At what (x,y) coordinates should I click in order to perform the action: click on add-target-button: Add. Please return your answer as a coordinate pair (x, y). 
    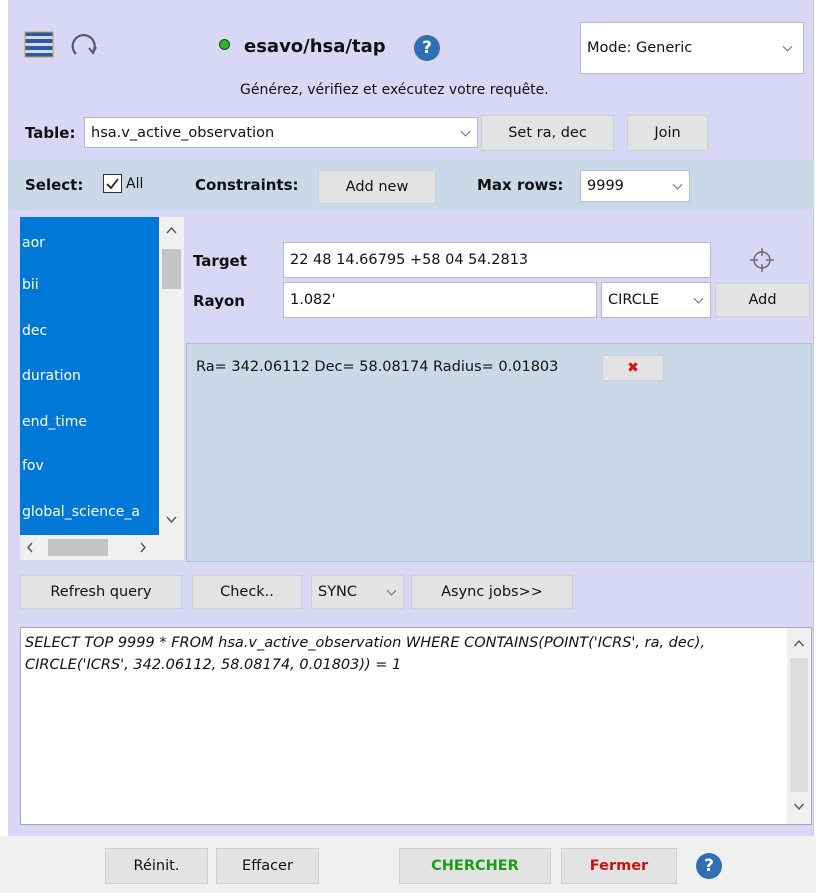
    Looking at the image, I should click on (762, 300).